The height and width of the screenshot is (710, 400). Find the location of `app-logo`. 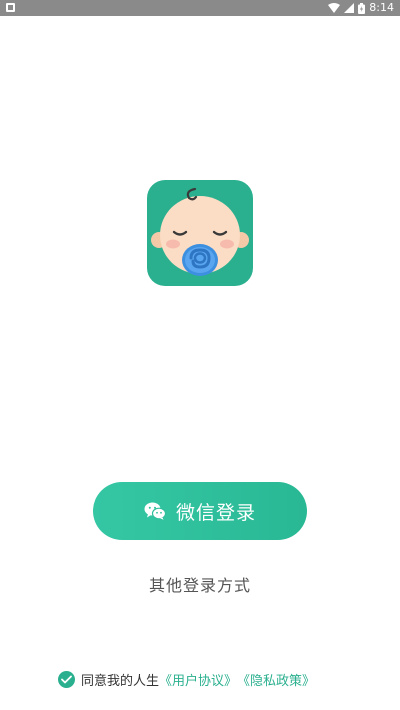

app-logo is located at coordinates (200, 233).